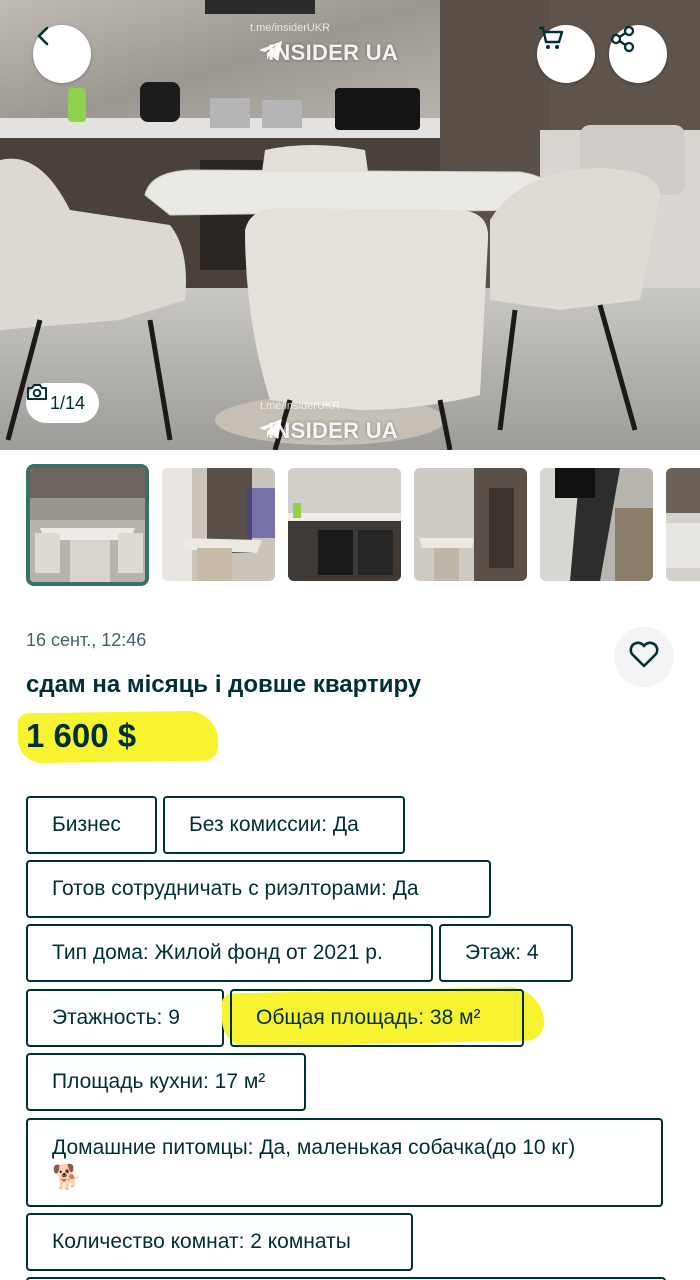  What do you see at coordinates (328, 53) in the screenshot?
I see `watermark-top: INSIDER UA` at bounding box center [328, 53].